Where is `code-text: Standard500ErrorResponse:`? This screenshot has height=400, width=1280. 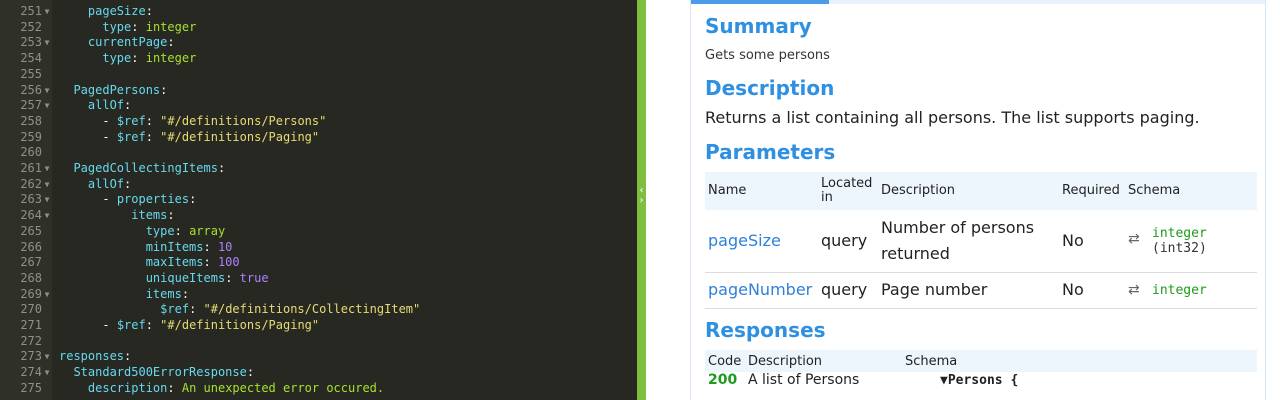 code-text: Standard500ErrorResponse: is located at coordinates (156, 373).